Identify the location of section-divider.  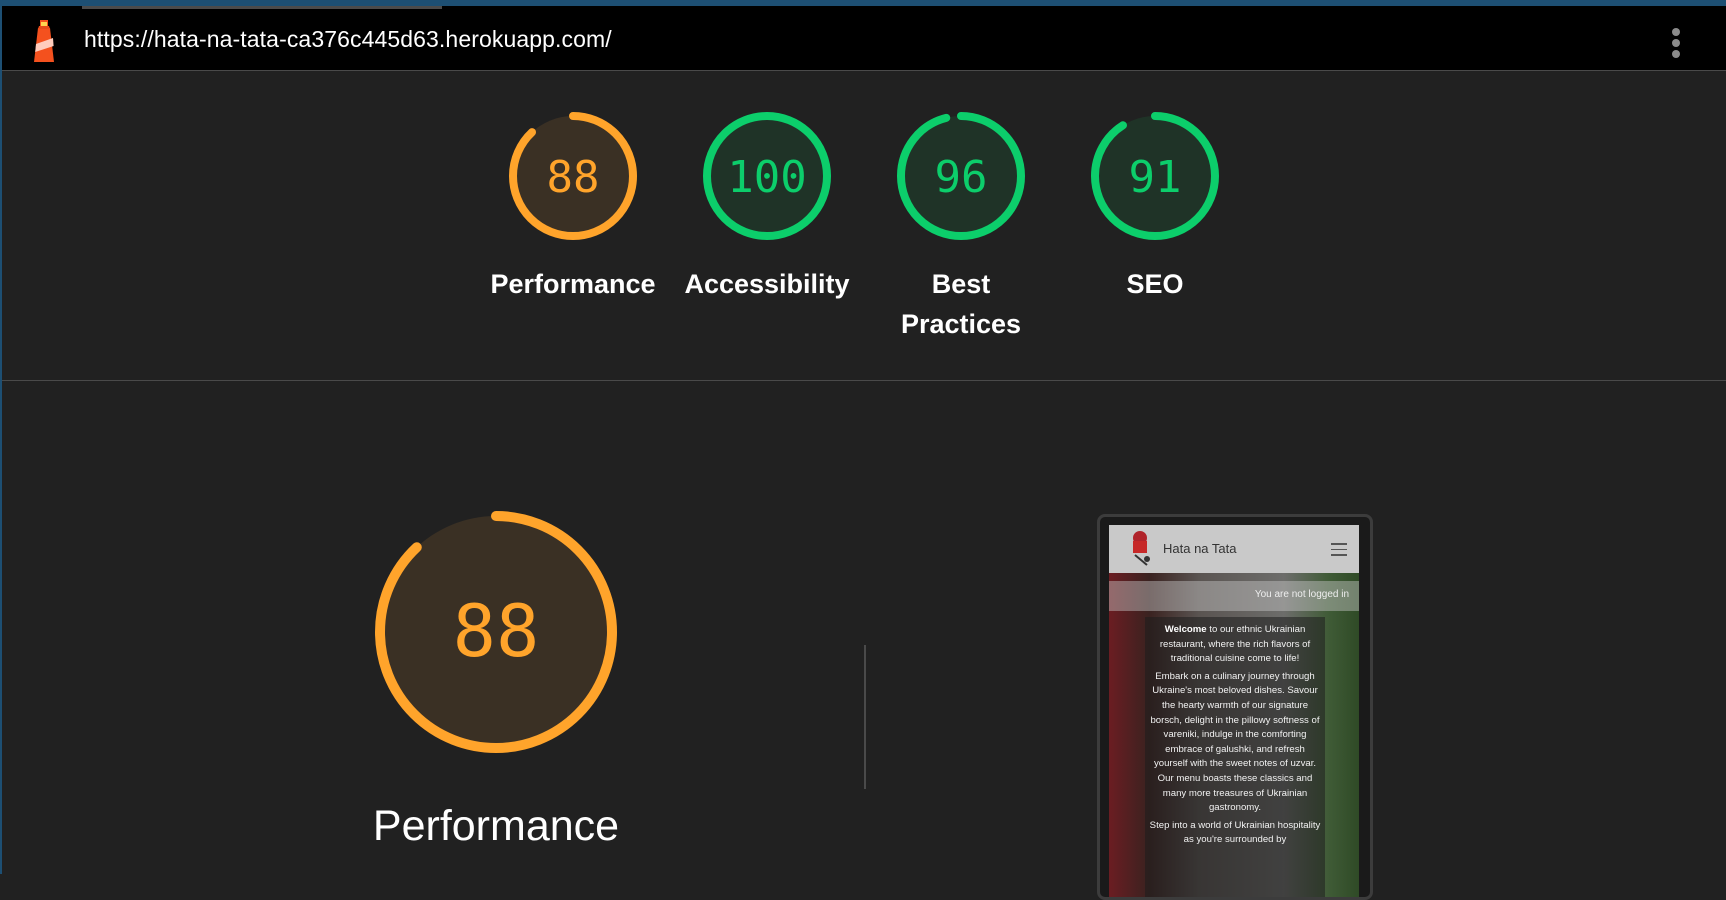
(864, 380).